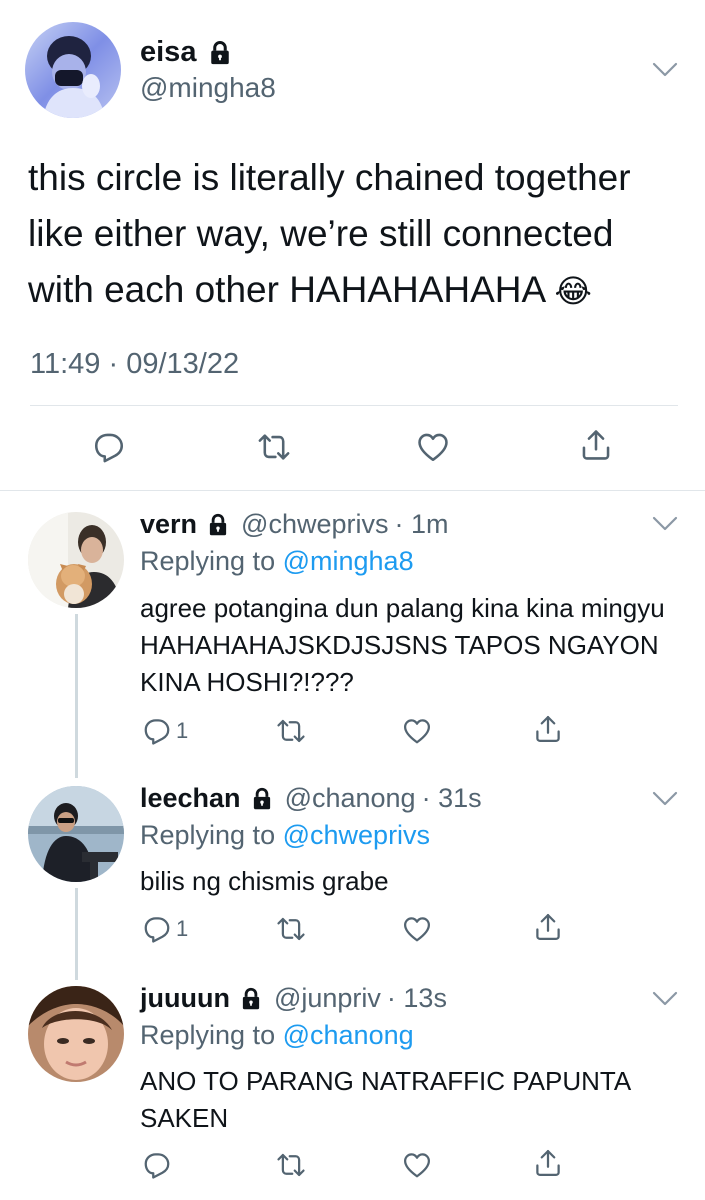 This screenshot has width=705, height=1200. What do you see at coordinates (327, 998) in the screenshot?
I see `user-handle: @junpriv` at bounding box center [327, 998].